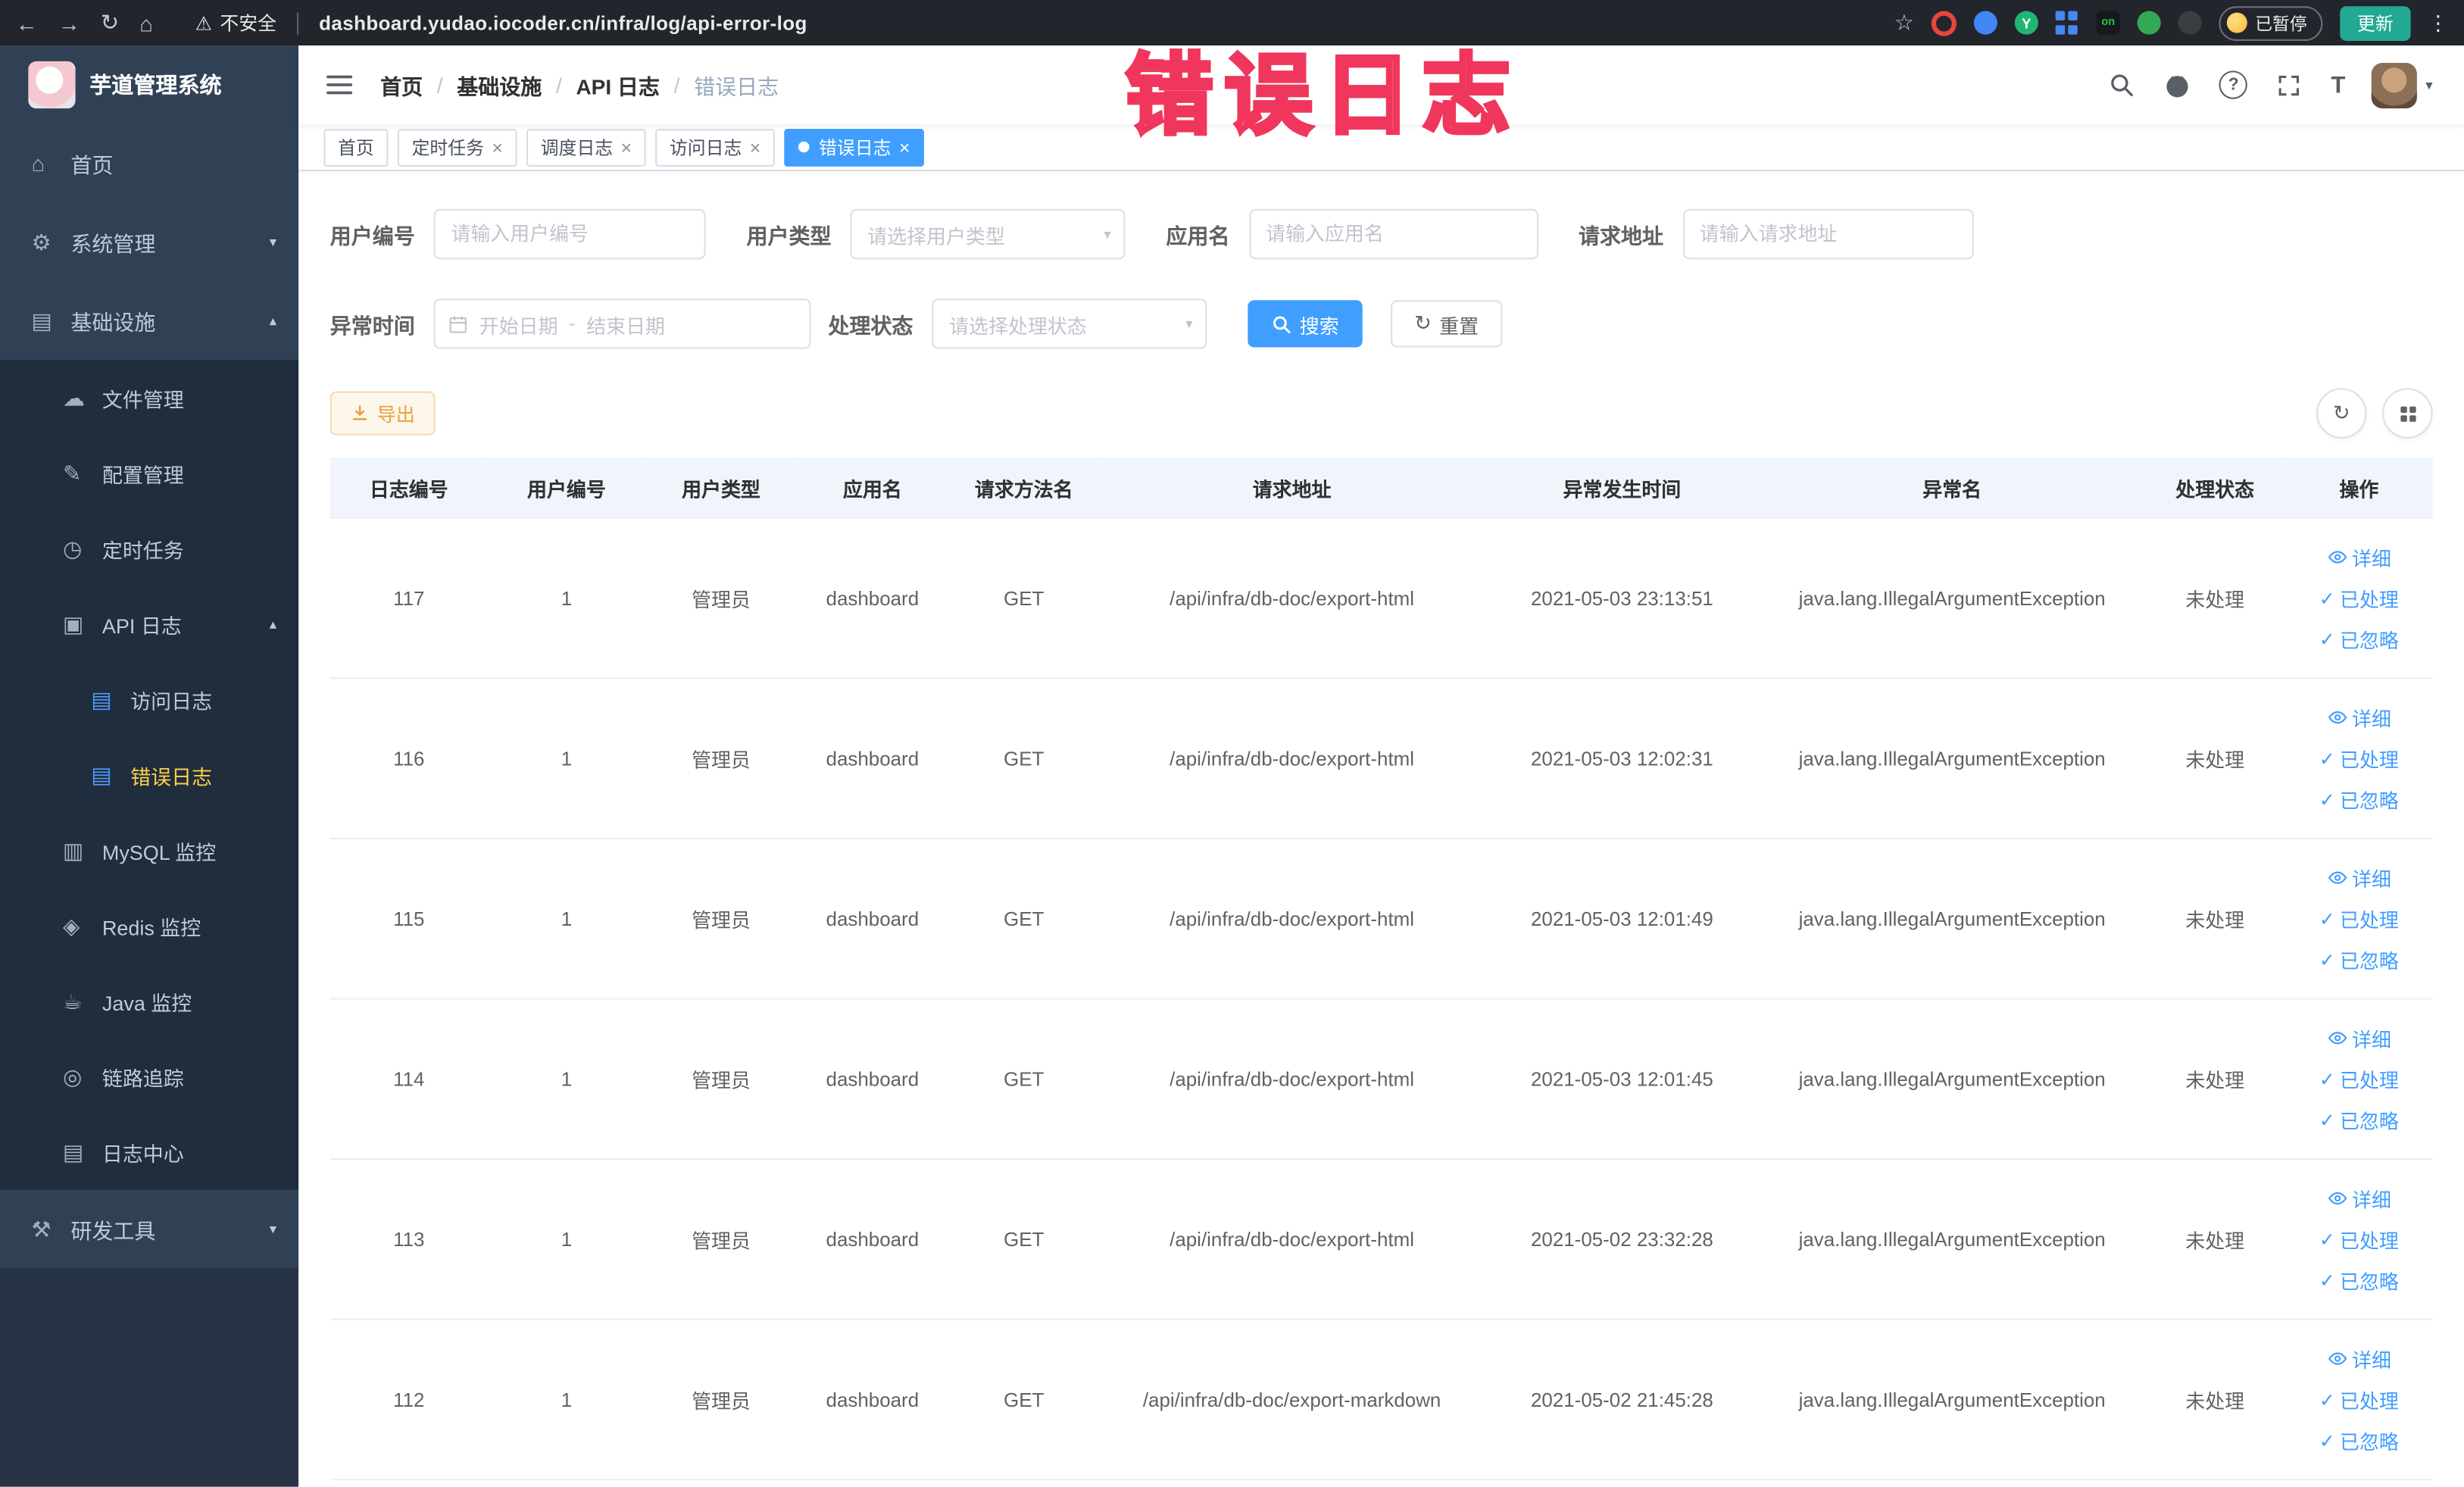  I want to click on breadcrumb-api-log: API 日志, so click(618, 84).